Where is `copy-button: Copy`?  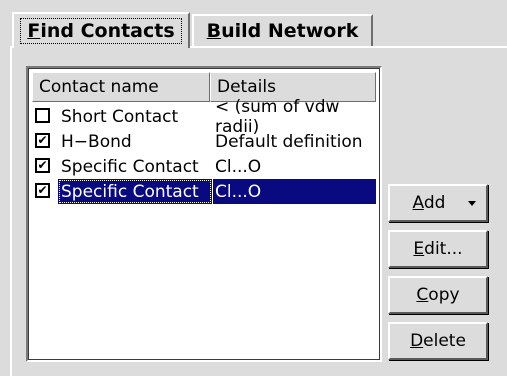
copy-button: Copy is located at coordinates (438, 295).